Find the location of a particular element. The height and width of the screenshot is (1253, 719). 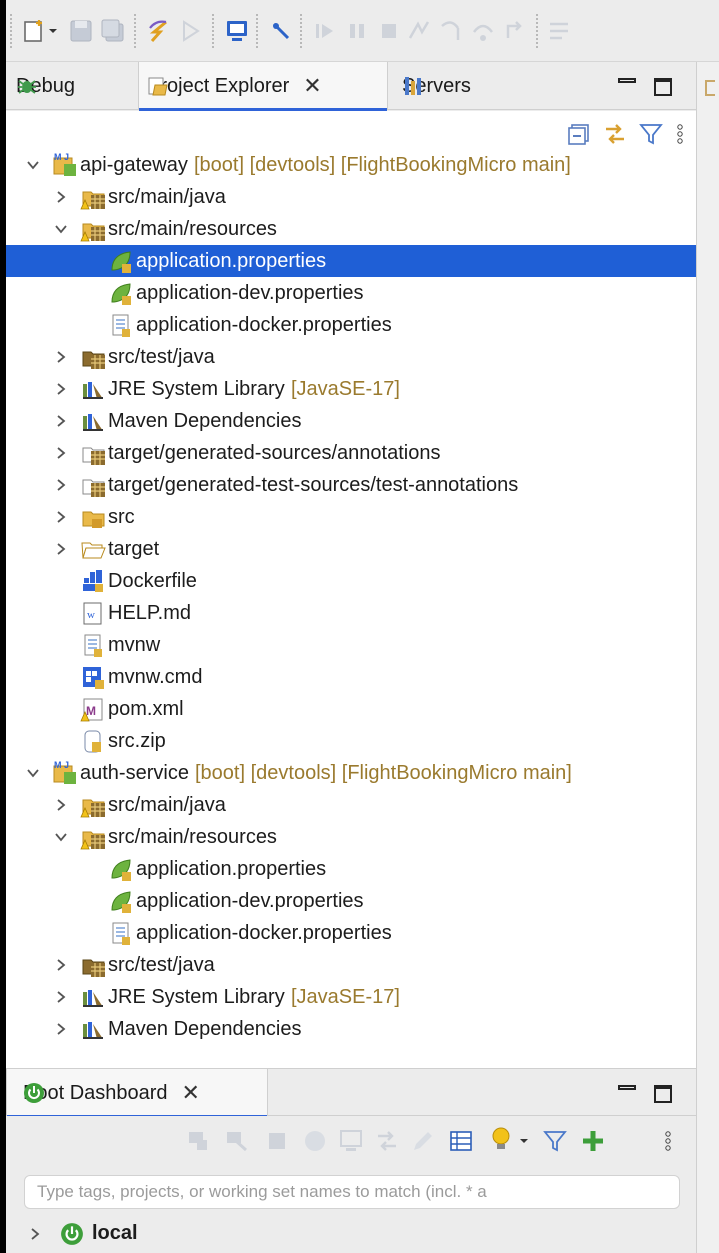

tree-item: target is located at coordinates (351, 549).